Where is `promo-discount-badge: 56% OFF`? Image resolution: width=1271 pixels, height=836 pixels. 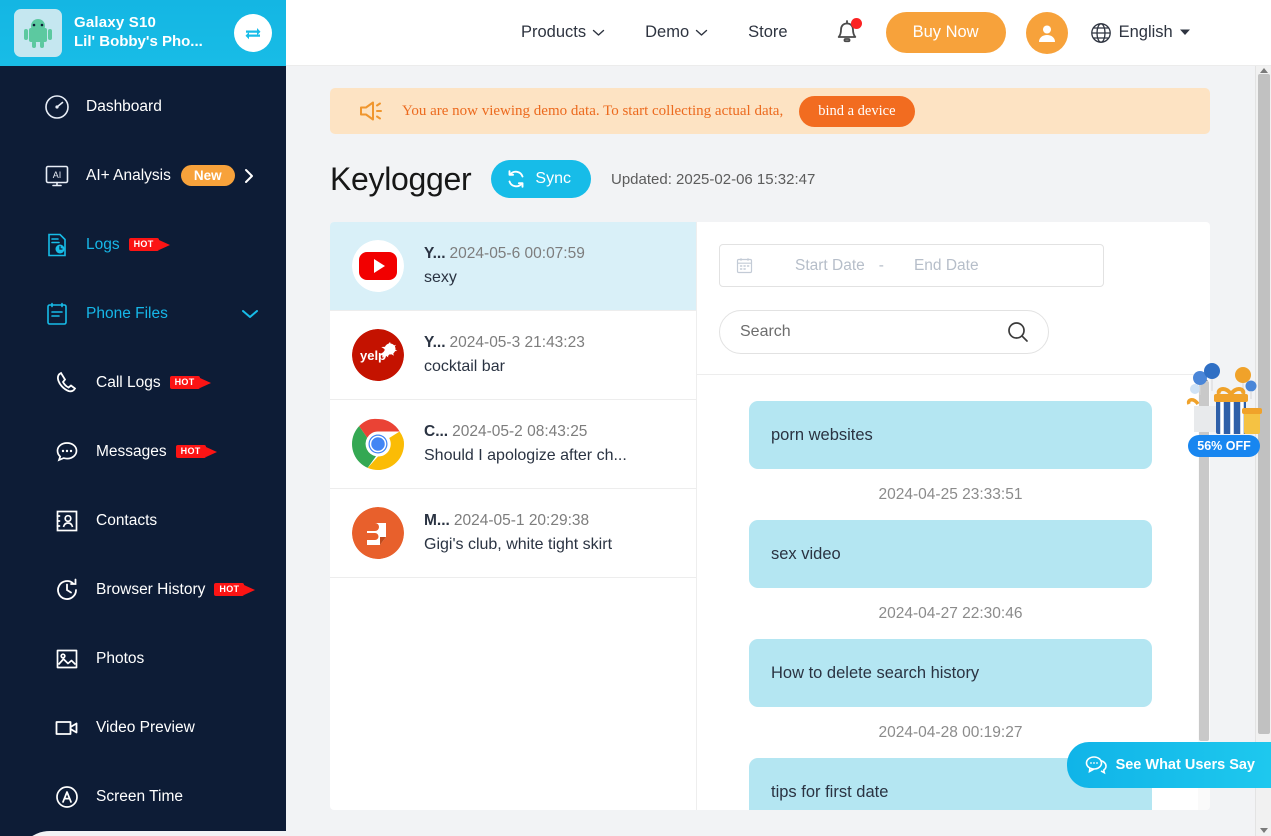 promo-discount-badge: 56% OFF is located at coordinates (1224, 446).